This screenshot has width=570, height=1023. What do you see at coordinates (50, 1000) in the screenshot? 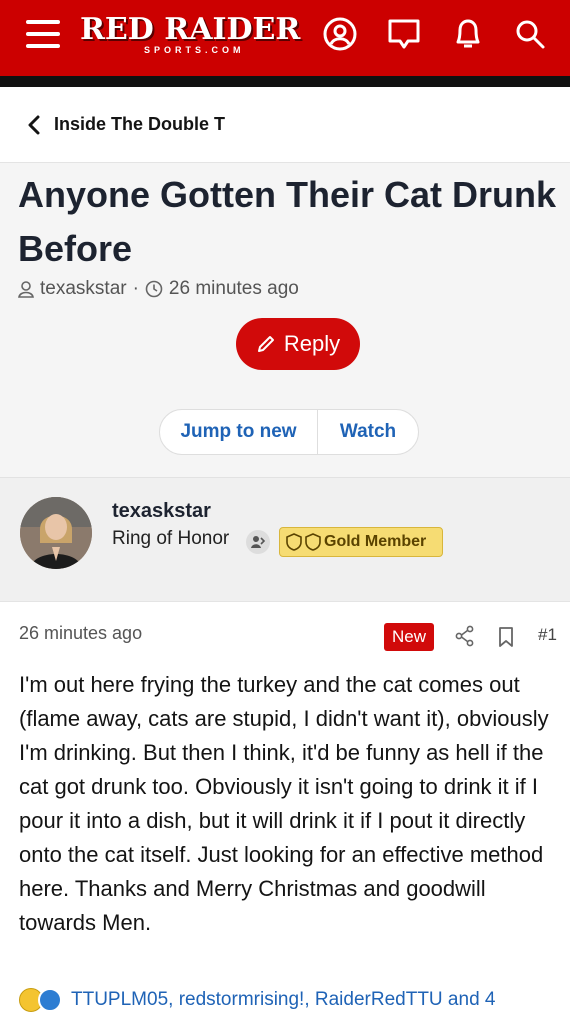
I see `like-reaction-icon` at bounding box center [50, 1000].